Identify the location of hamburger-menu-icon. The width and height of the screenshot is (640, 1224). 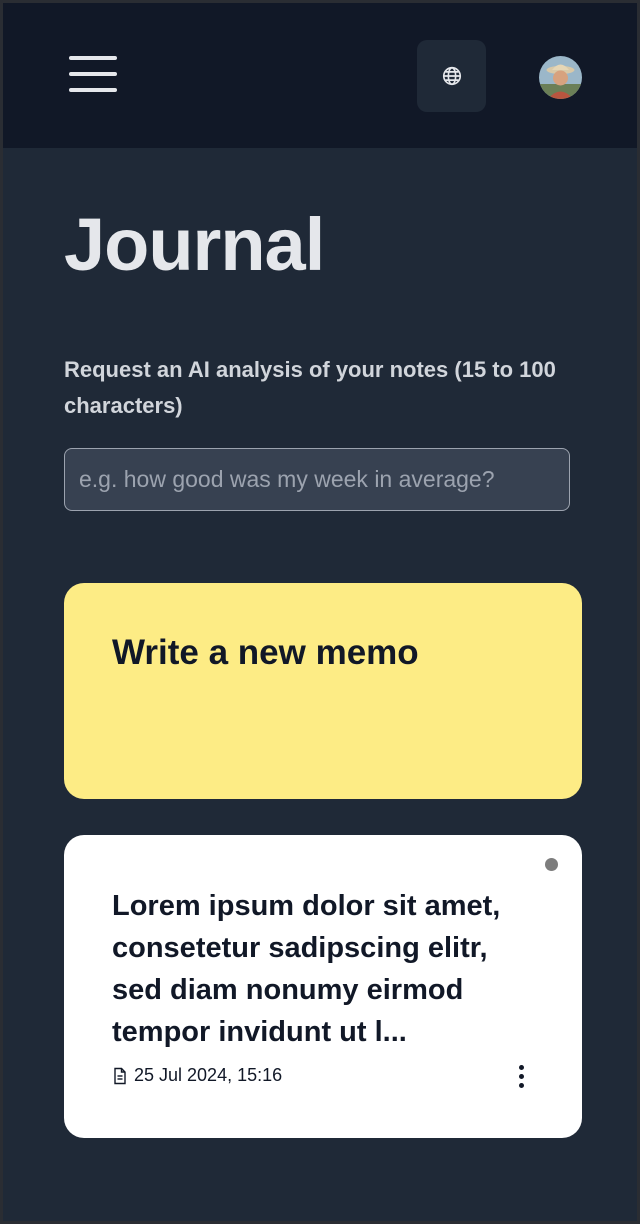
(92, 75).